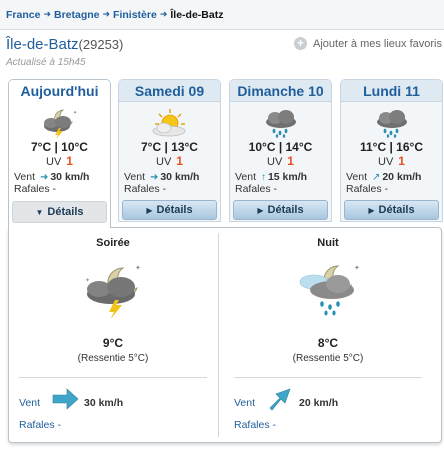 The height and width of the screenshot is (453, 444). I want to click on add-favorite-label: Ajouter à mes lieux favoris, so click(377, 43).